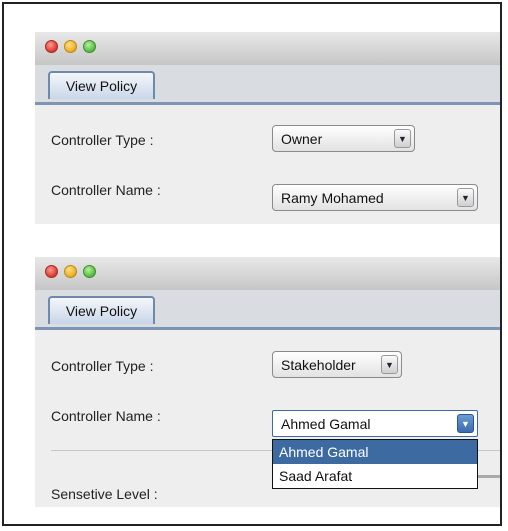  Describe the element at coordinates (375, 452) in the screenshot. I see `dropdown-option-ahmed-gamal: Ahmed Gamal` at that location.